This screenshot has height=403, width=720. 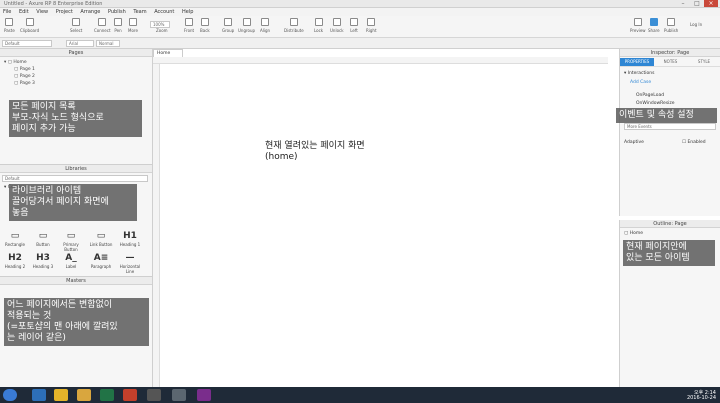 What do you see at coordinates (76, 62) in the screenshot?
I see `page-item-home: ▾ ▢ Home` at bounding box center [76, 62].